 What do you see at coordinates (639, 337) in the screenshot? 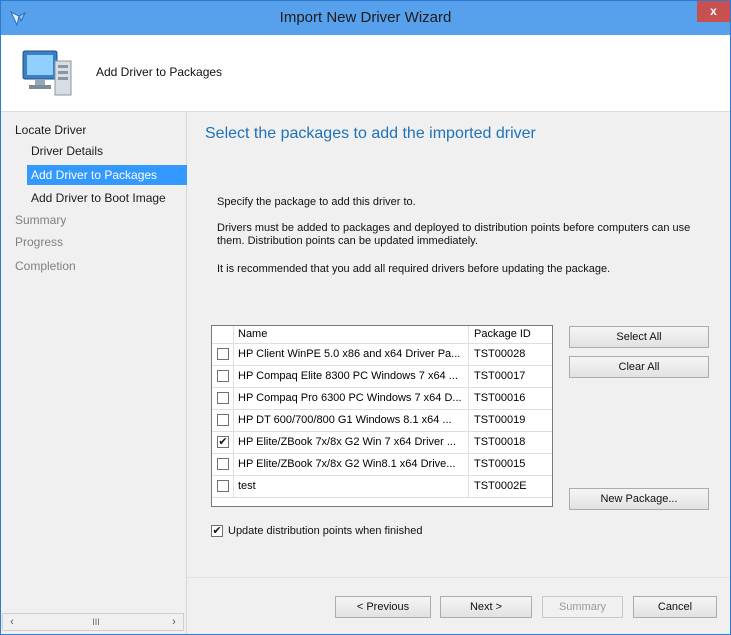
I see `select-all-button: Select All` at bounding box center [639, 337].